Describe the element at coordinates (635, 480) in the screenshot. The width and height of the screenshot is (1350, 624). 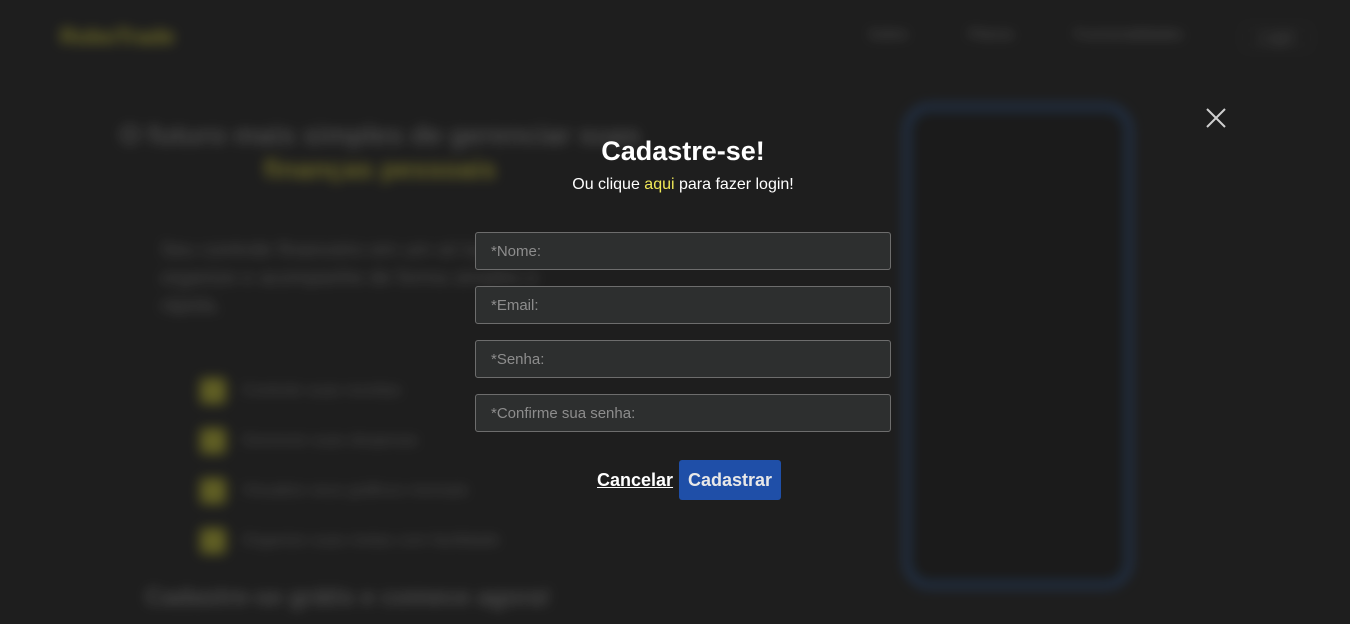
I see `cancel-button: Cancelar` at that location.